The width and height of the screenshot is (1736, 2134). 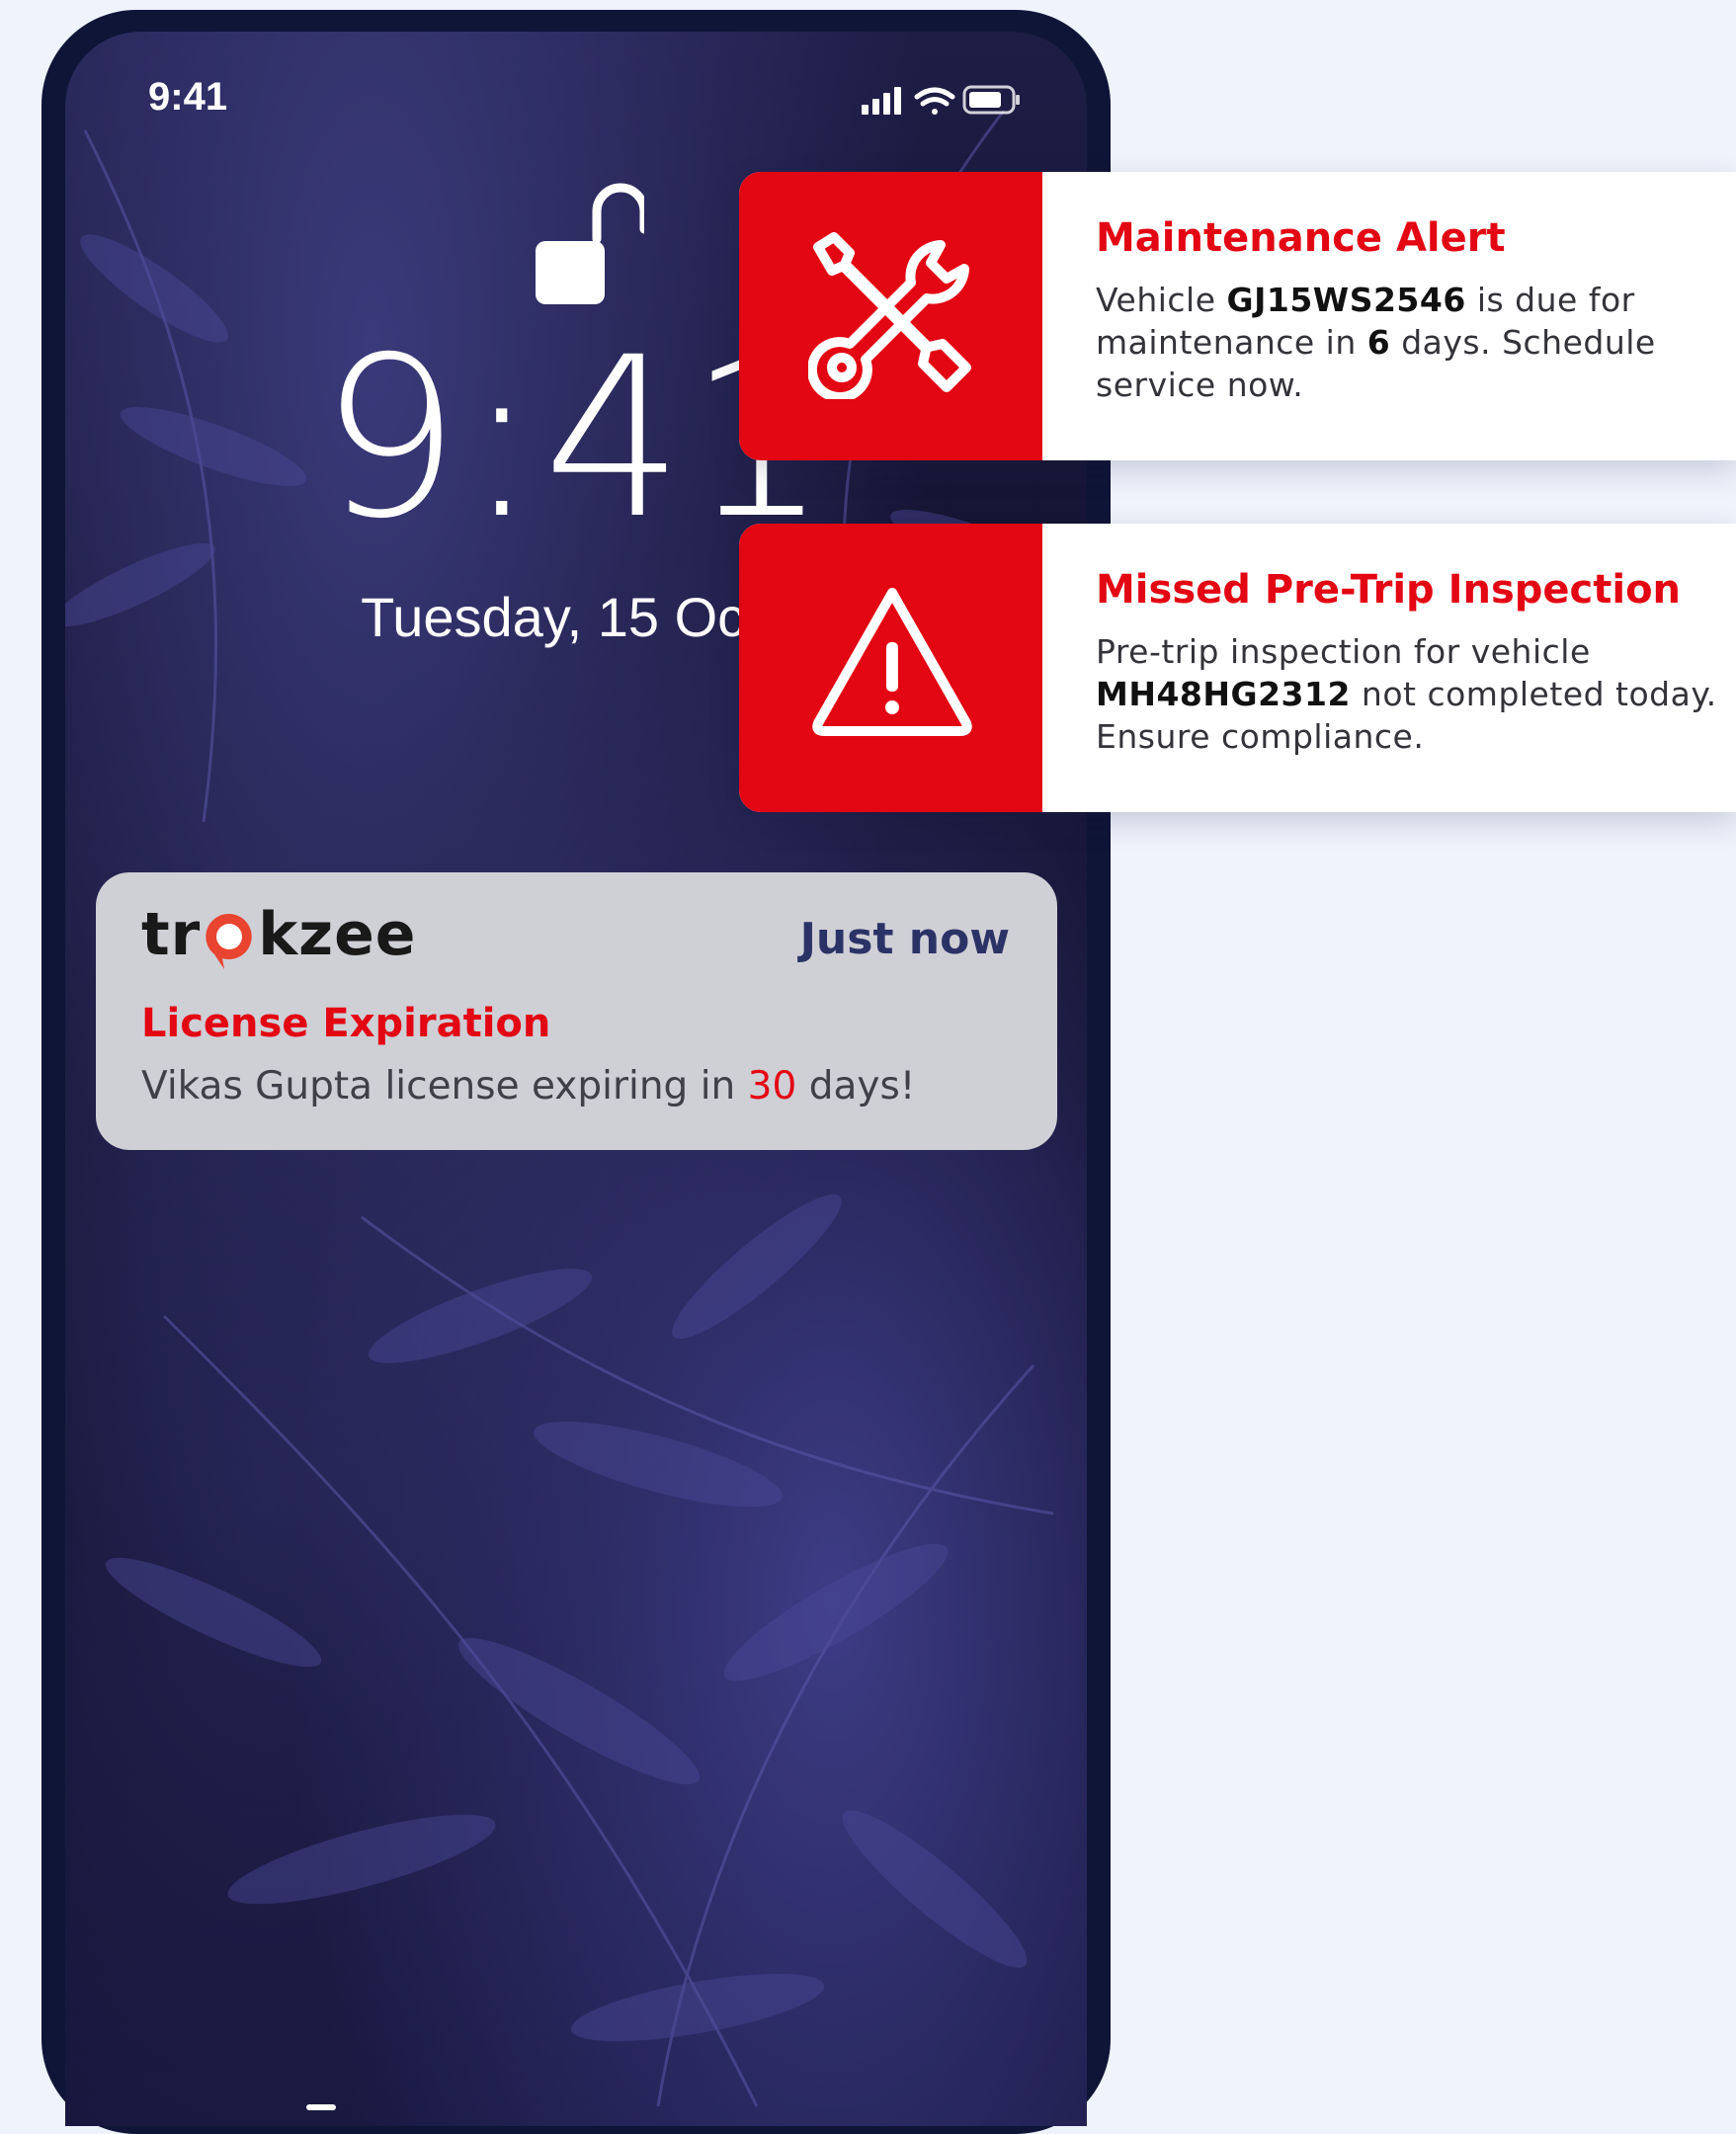 I want to click on tools-icon, so click(x=889, y=315).